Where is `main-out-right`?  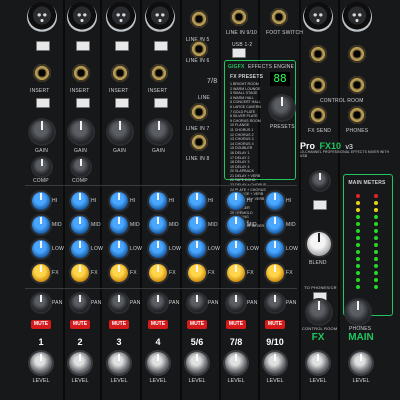
main-out-right is located at coordinates (357, 17).